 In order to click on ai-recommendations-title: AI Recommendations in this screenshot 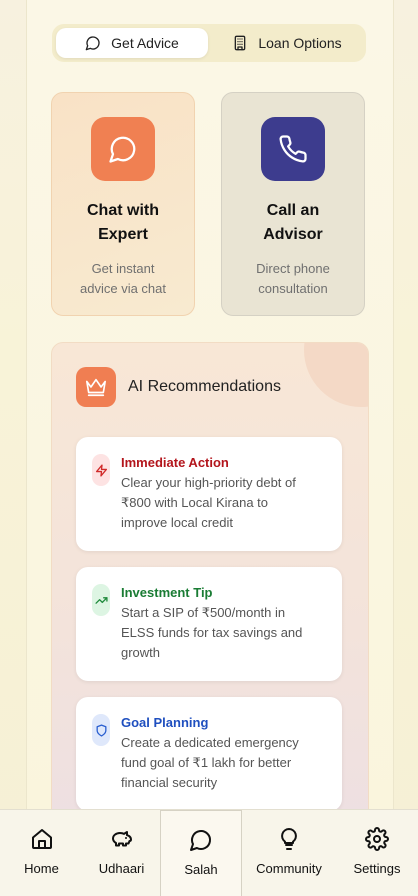, I will do `click(204, 386)`.